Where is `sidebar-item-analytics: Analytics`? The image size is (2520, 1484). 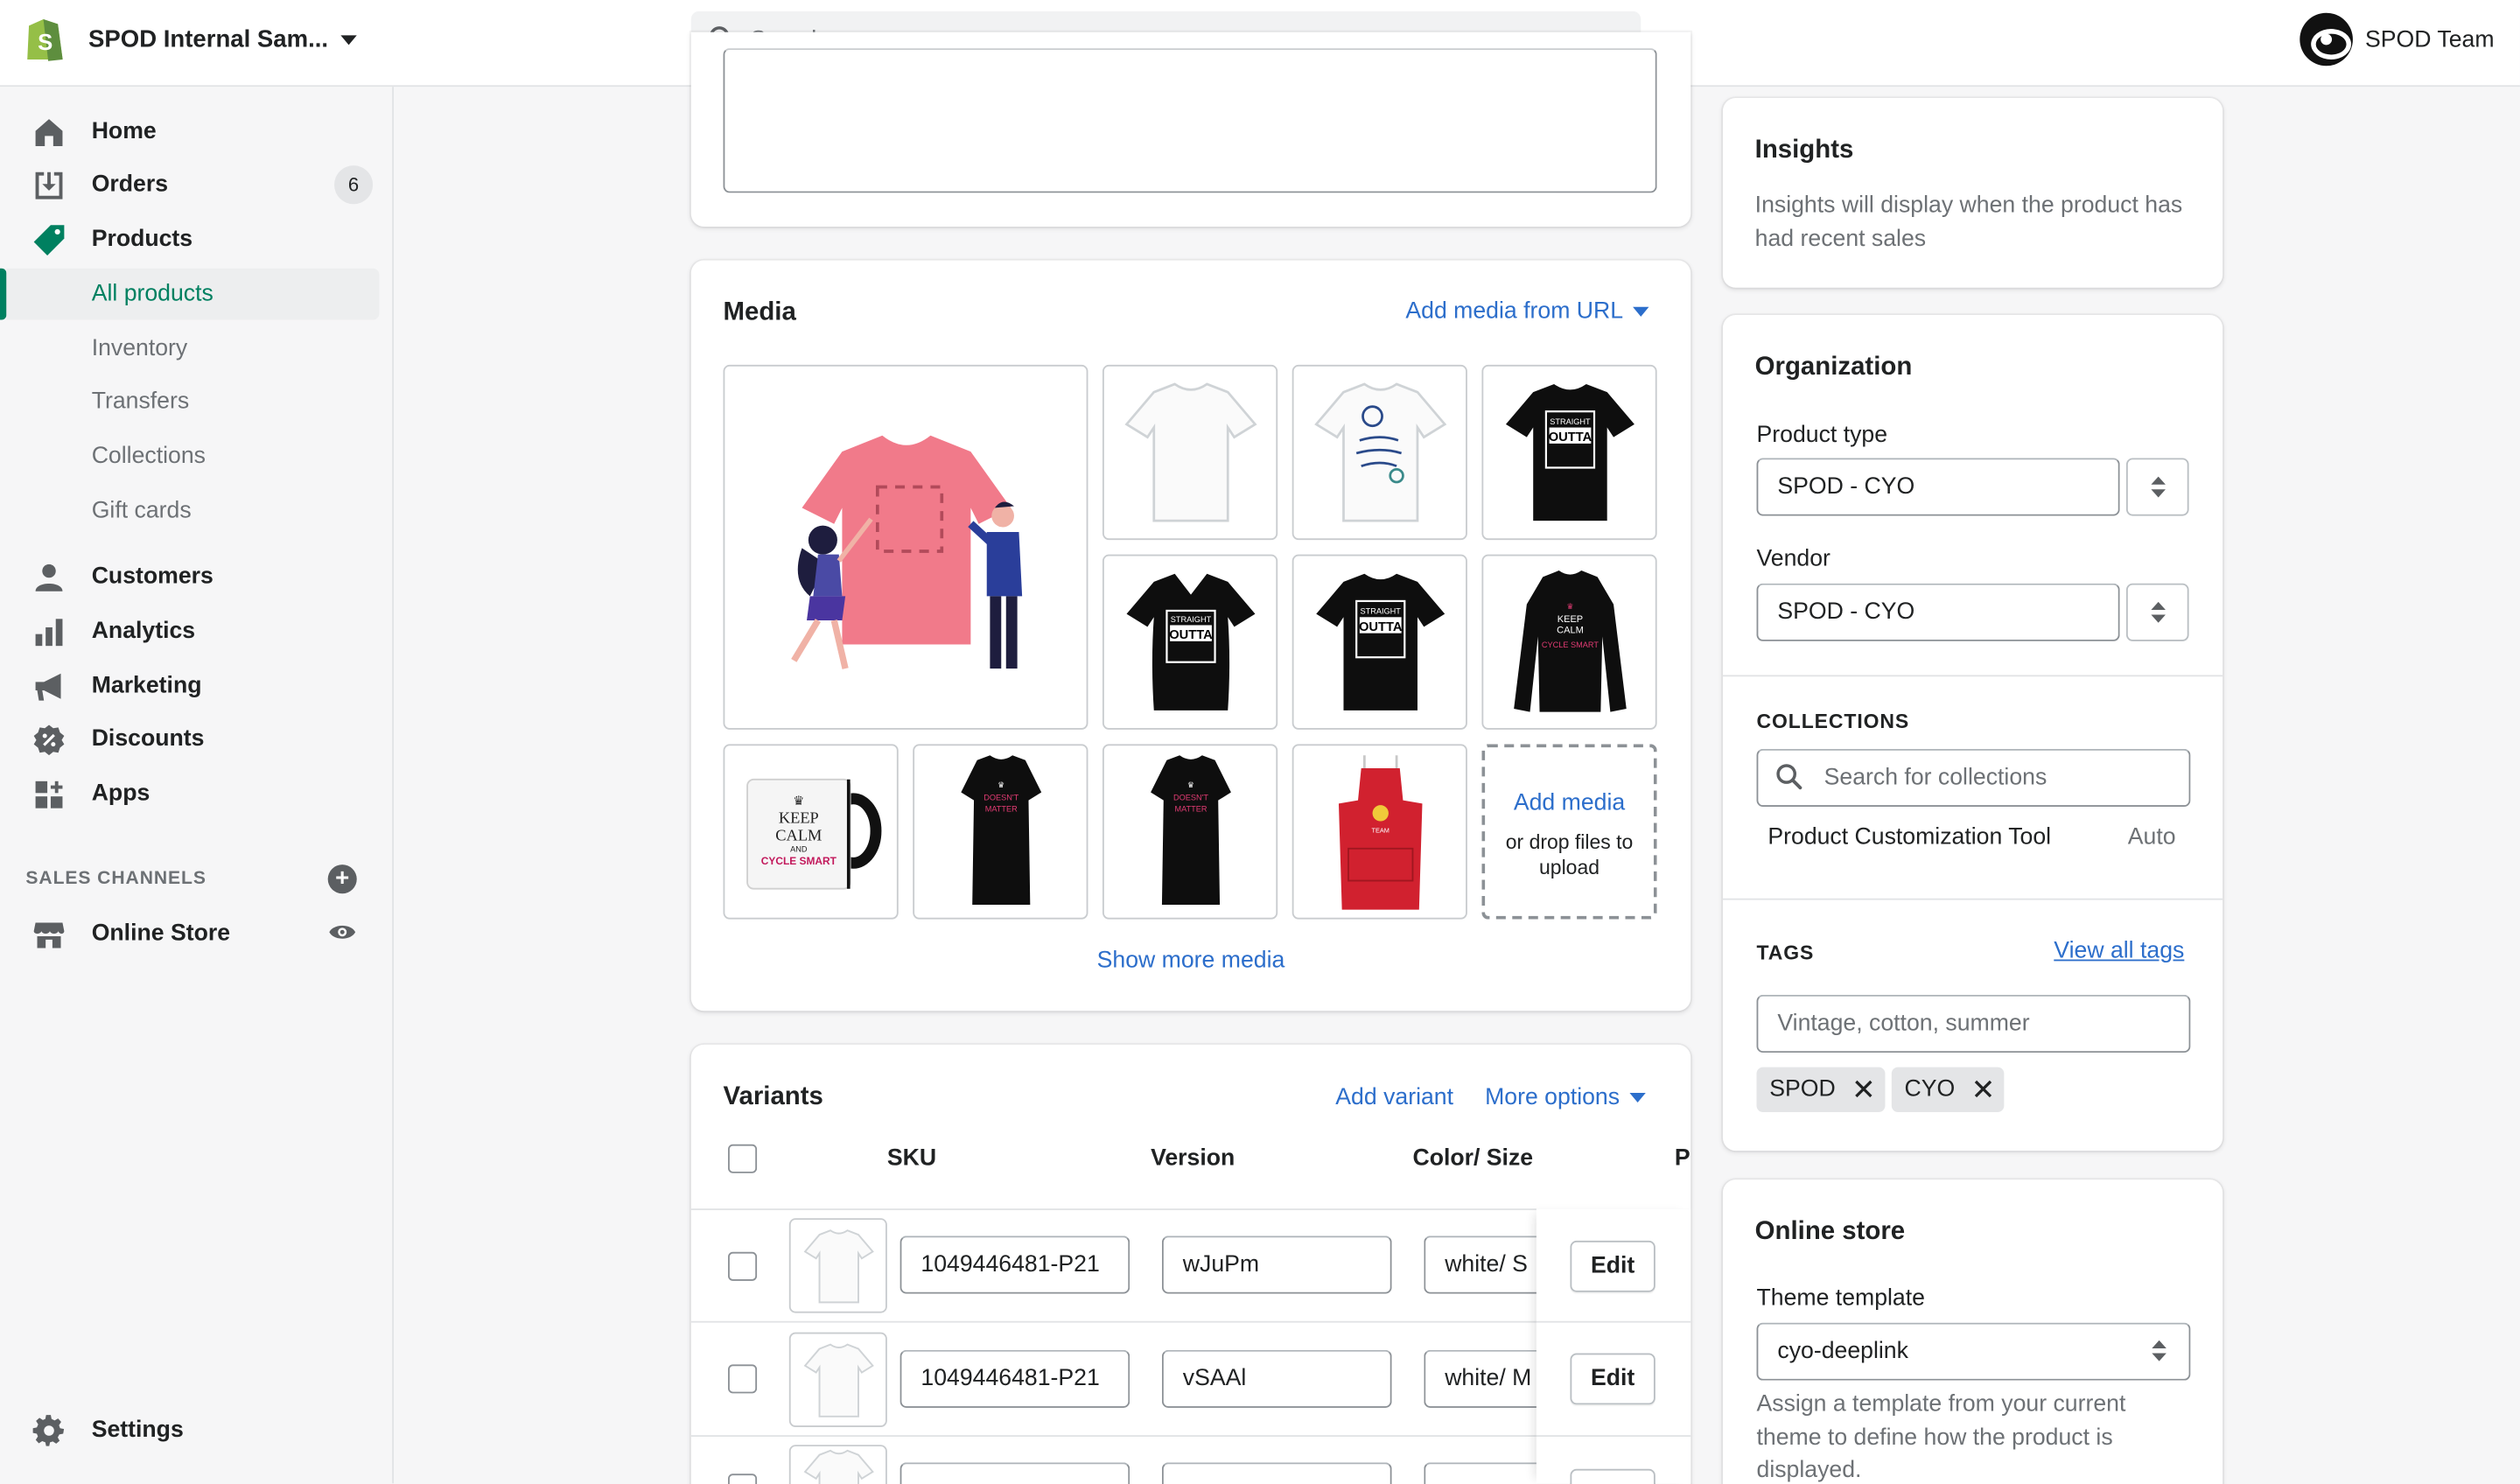 sidebar-item-analytics: Analytics is located at coordinates (189, 631).